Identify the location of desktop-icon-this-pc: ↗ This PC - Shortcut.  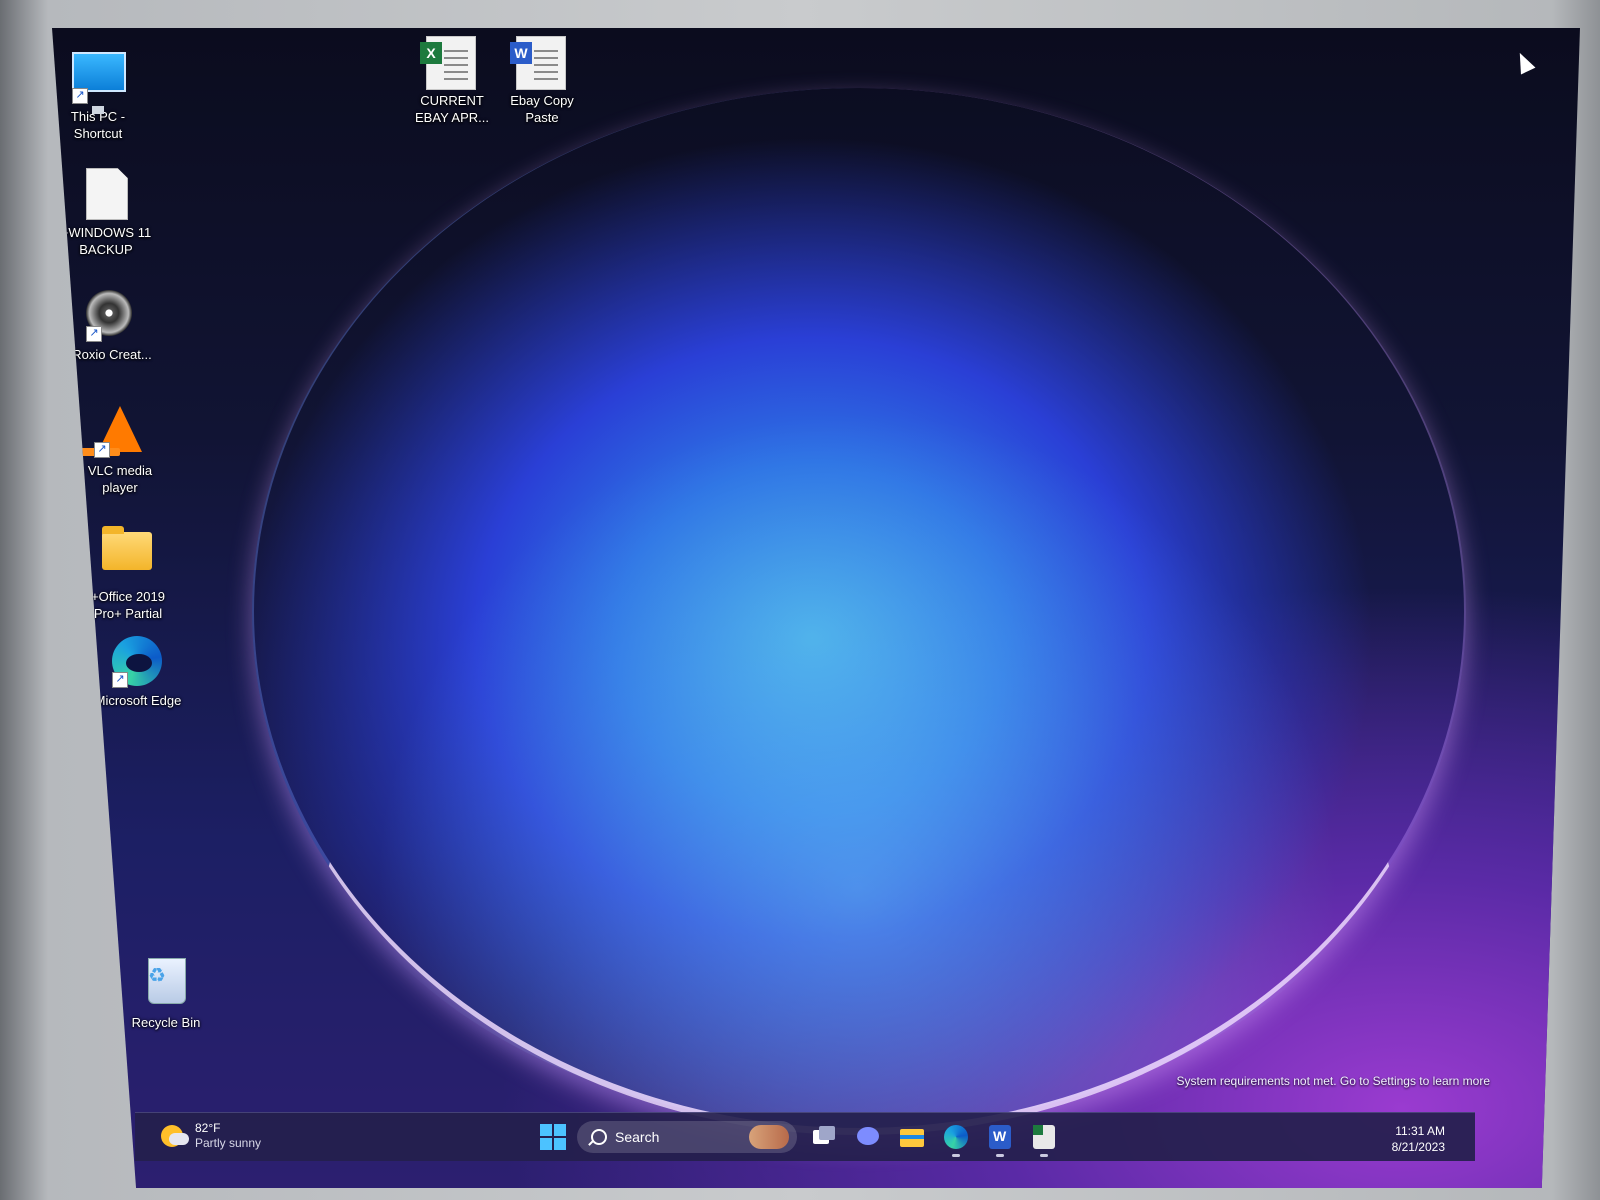
(98, 94).